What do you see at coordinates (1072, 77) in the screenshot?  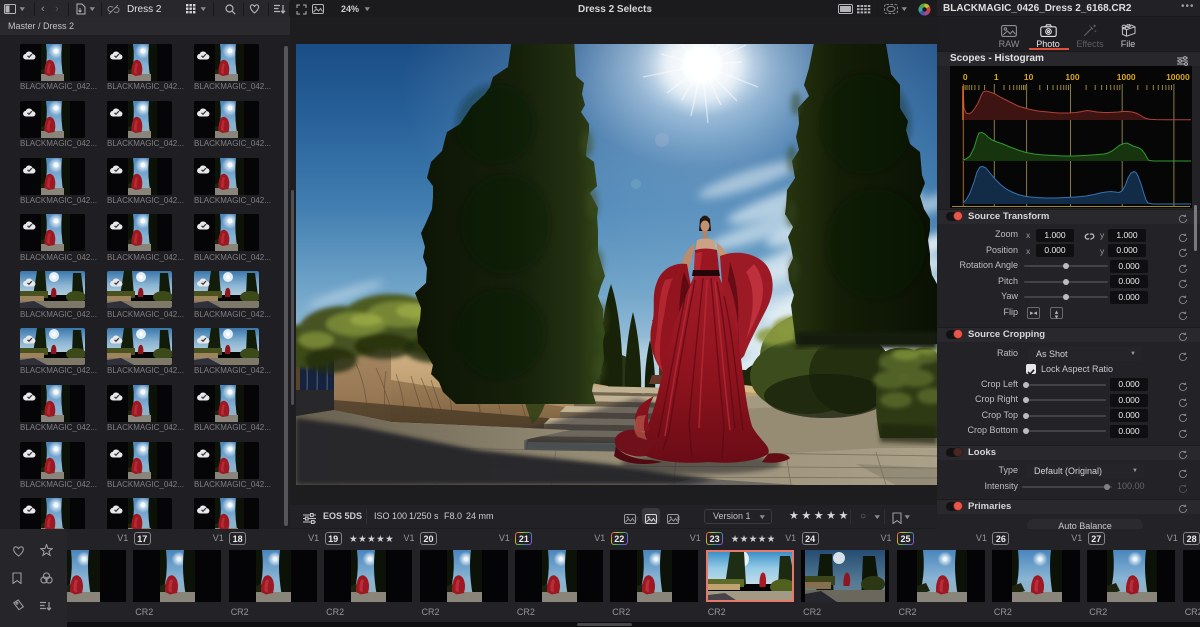 I see `svg-text: 100` at bounding box center [1072, 77].